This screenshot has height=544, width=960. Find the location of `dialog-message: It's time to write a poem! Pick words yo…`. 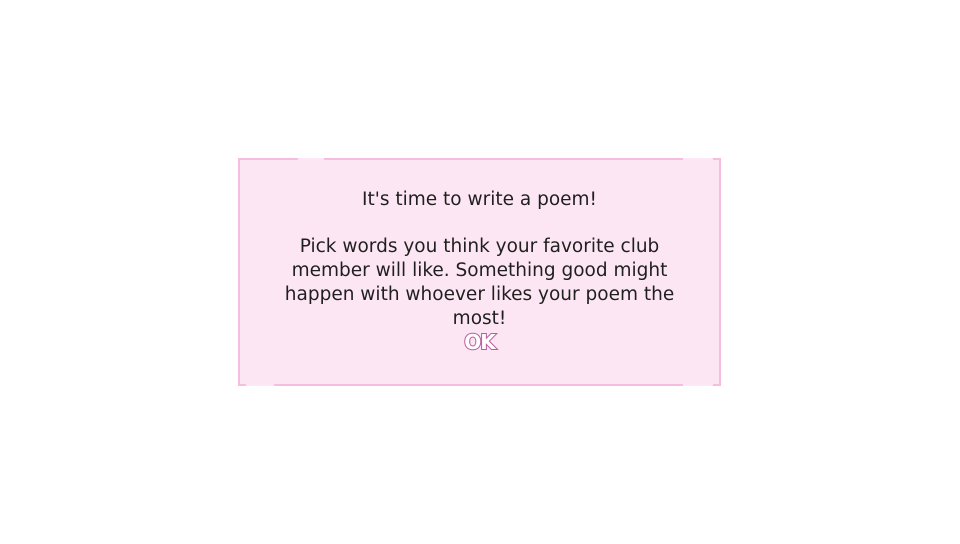

dialog-message: It's time to write a poem! Pick words yo… is located at coordinates (479, 259).